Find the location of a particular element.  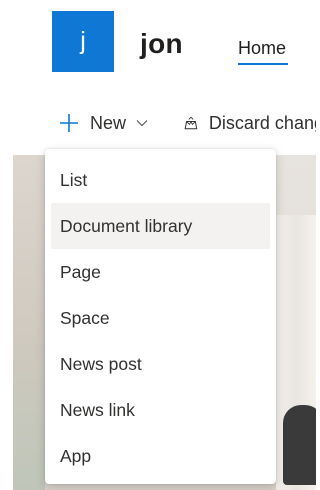

menu-item-document-library: Document library is located at coordinates (160, 226).